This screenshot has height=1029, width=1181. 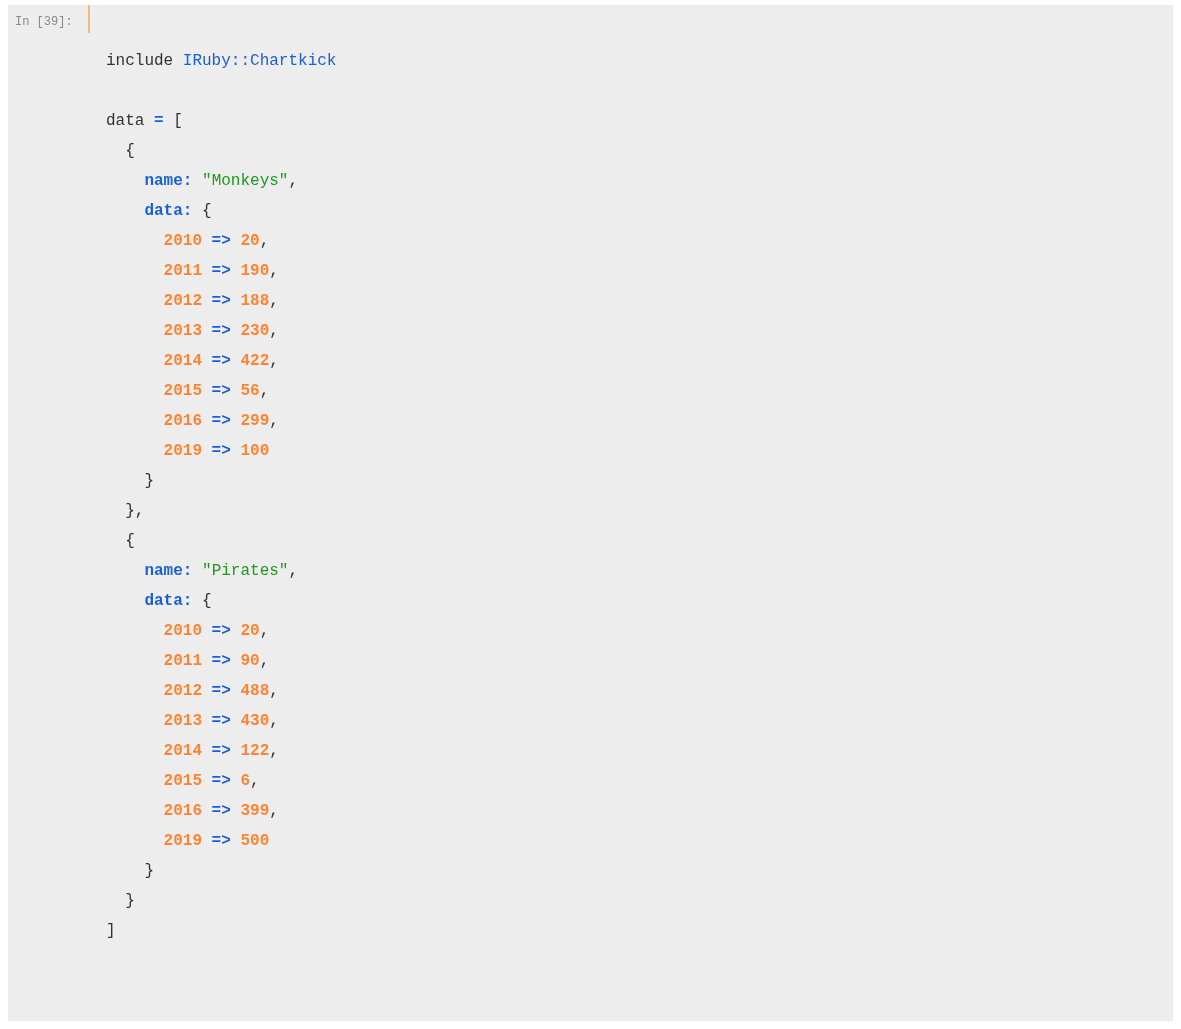 What do you see at coordinates (44, 23) in the screenshot?
I see `cell-prompt: In [39]:` at bounding box center [44, 23].